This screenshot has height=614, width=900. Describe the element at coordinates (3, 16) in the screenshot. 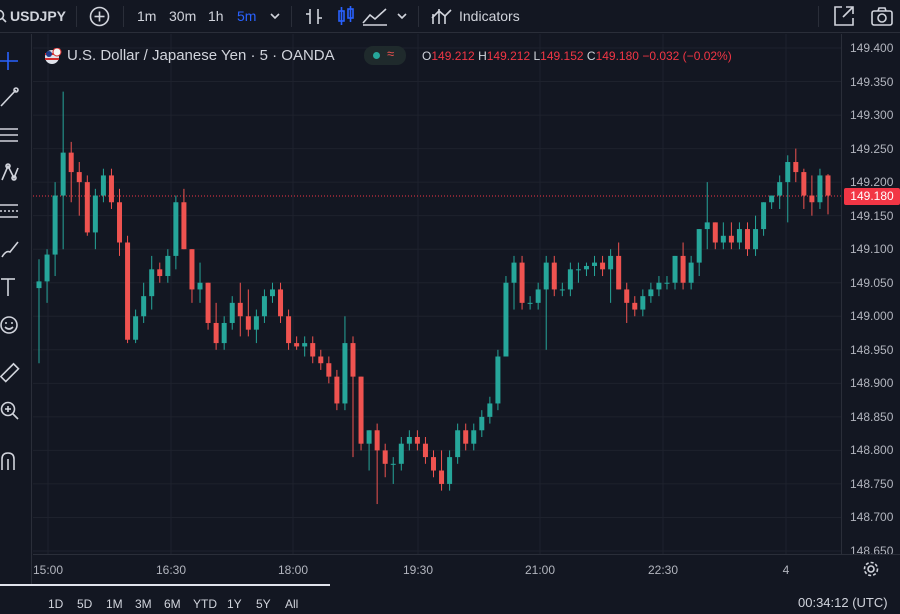

I see `search-icon` at that location.